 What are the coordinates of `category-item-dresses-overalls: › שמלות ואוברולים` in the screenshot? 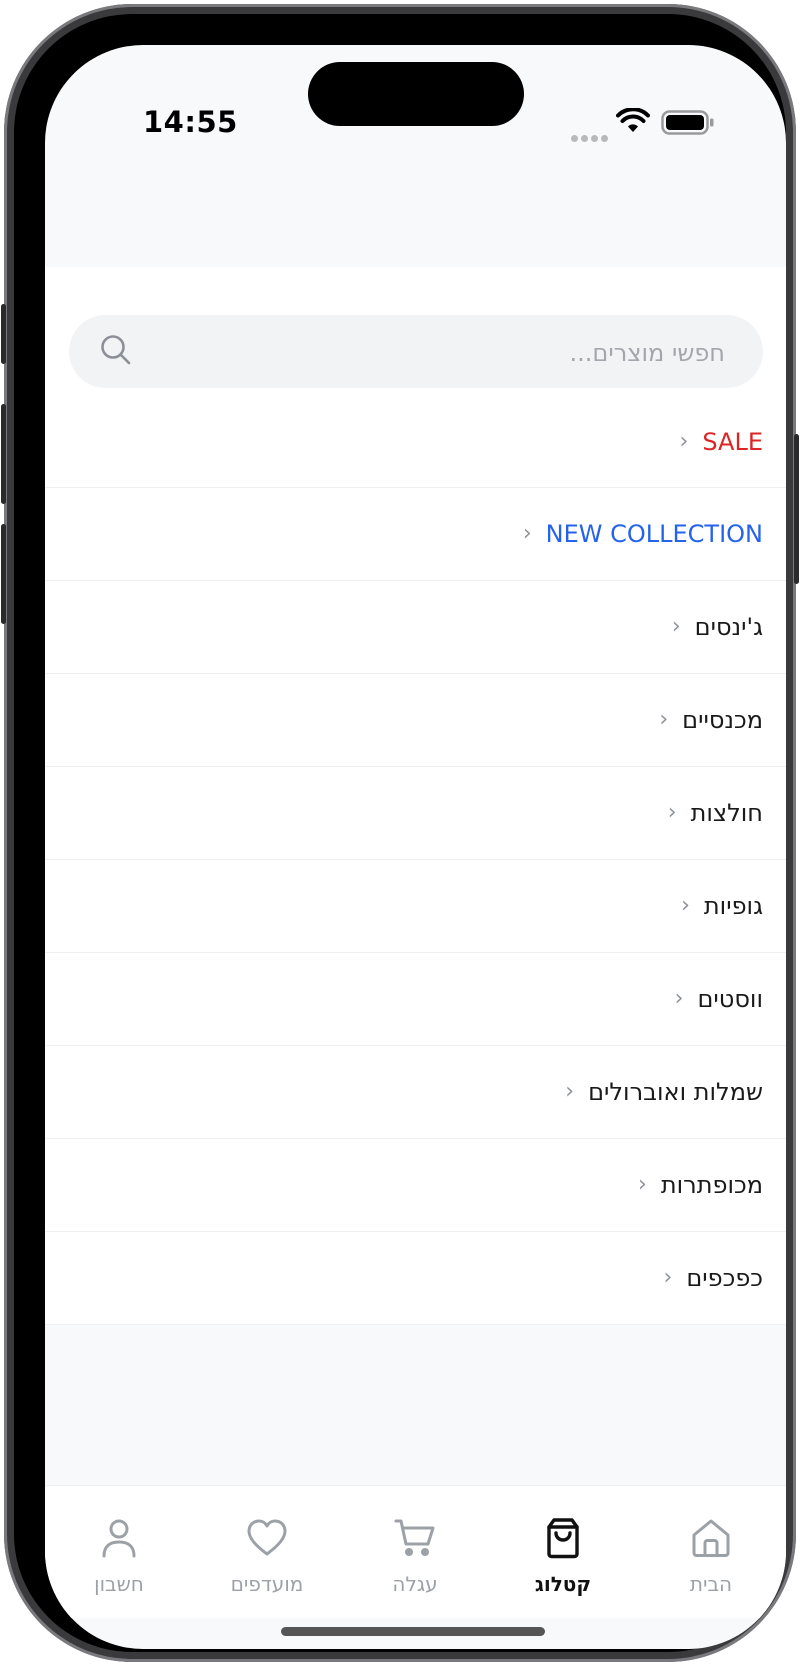 It's located at (415, 1092).